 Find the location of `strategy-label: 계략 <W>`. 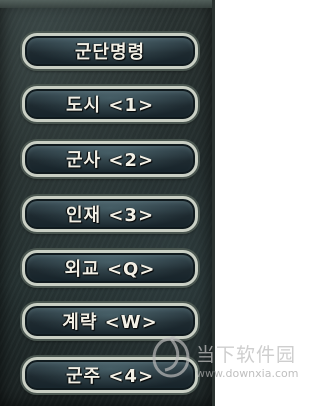

strategy-label: 계략 <W> is located at coordinates (110, 322).